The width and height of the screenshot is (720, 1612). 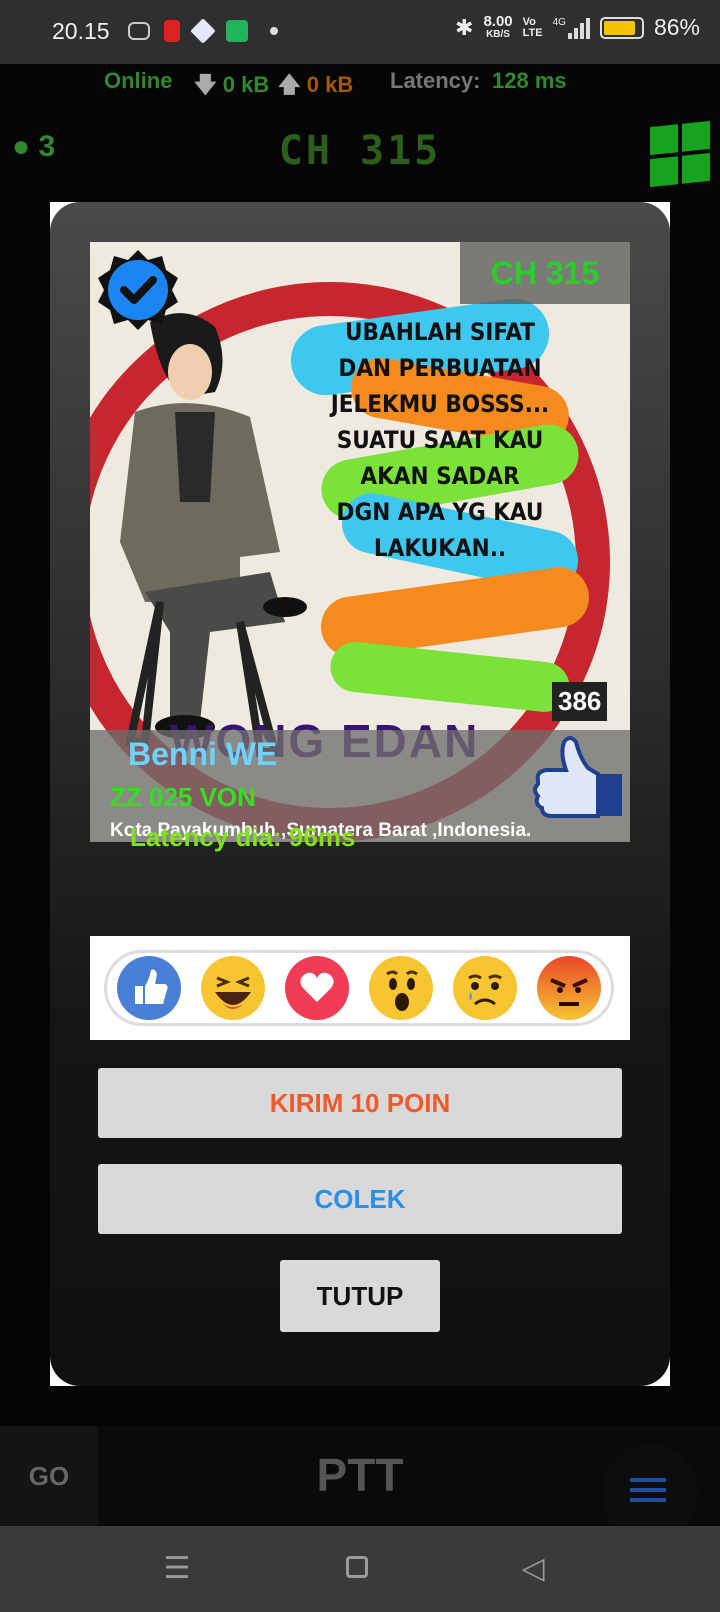 What do you see at coordinates (183, 797) in the screenshot?
I see `user-callsign: ZZ 025 VON` at bounding box center [183, 797].